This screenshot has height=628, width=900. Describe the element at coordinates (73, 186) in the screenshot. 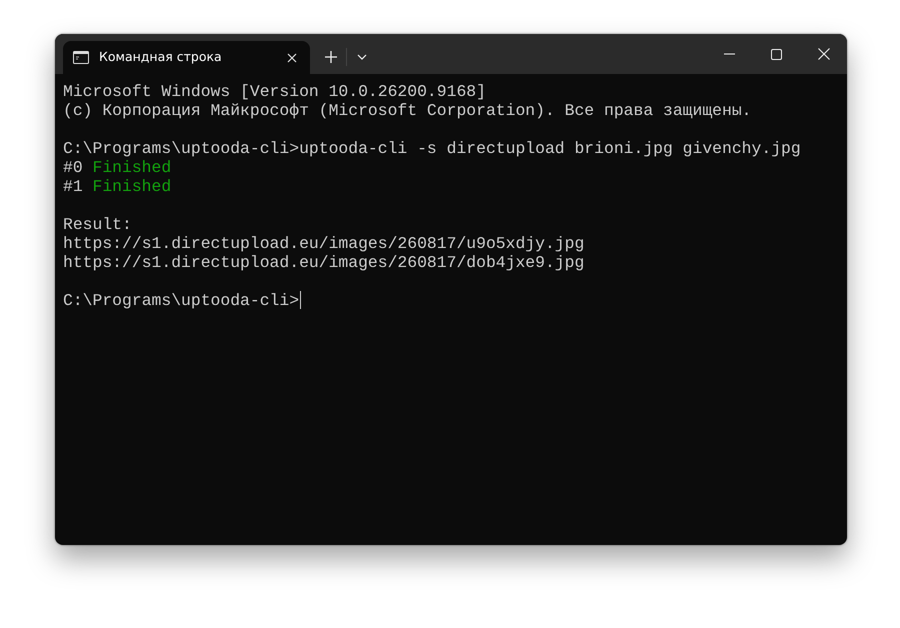

I see `output-text: #1` at that location.